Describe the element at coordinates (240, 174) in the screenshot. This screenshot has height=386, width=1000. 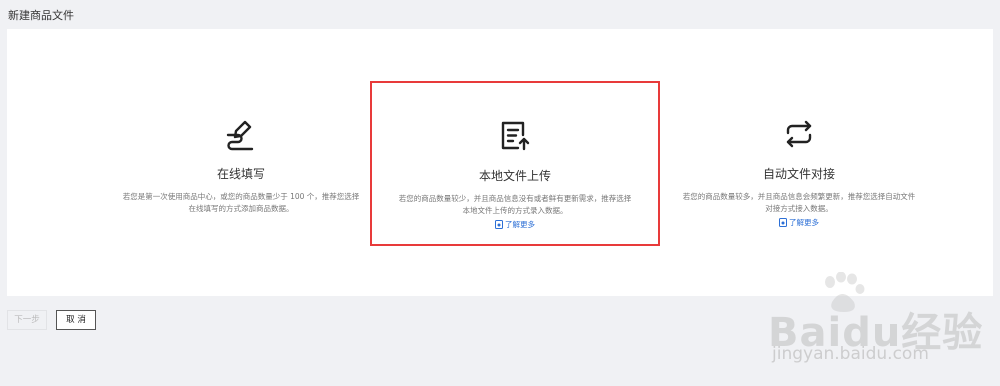
I see `option-title: 在线填写` at that location.